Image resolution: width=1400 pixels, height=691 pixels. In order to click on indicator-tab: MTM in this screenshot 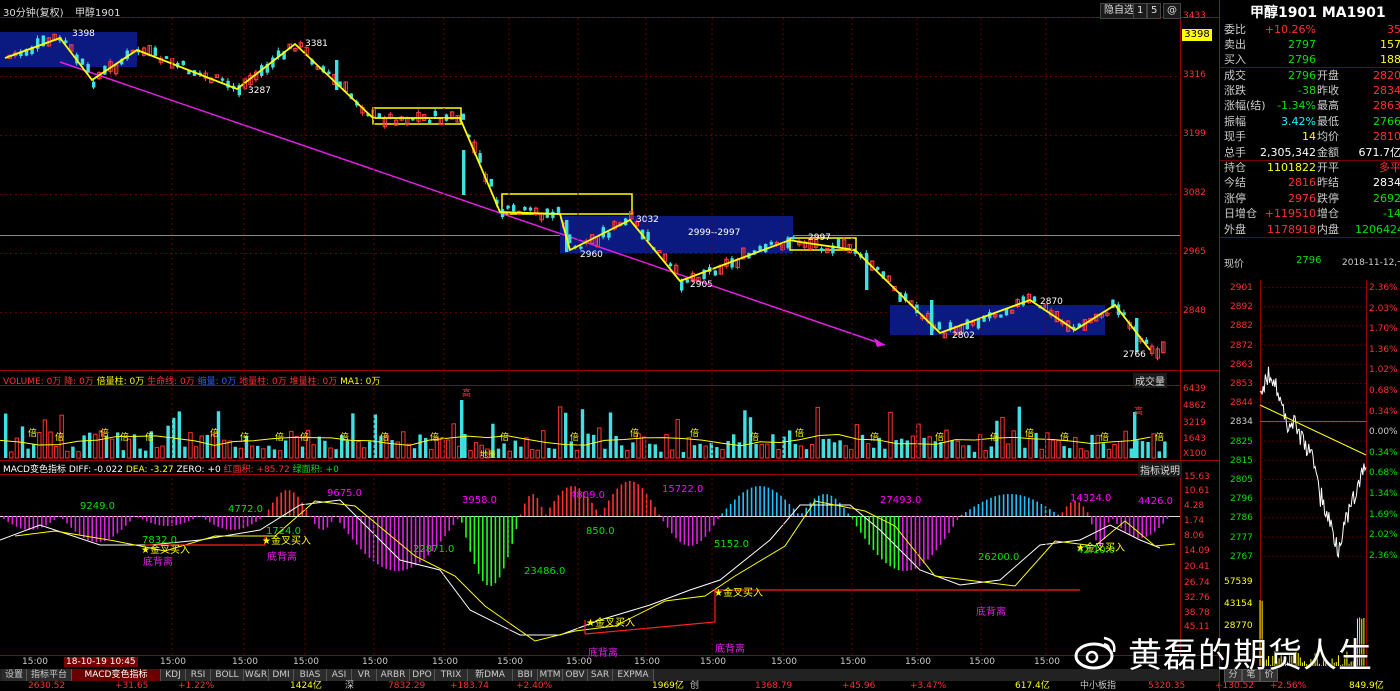, I will do `click(550, 675)`.